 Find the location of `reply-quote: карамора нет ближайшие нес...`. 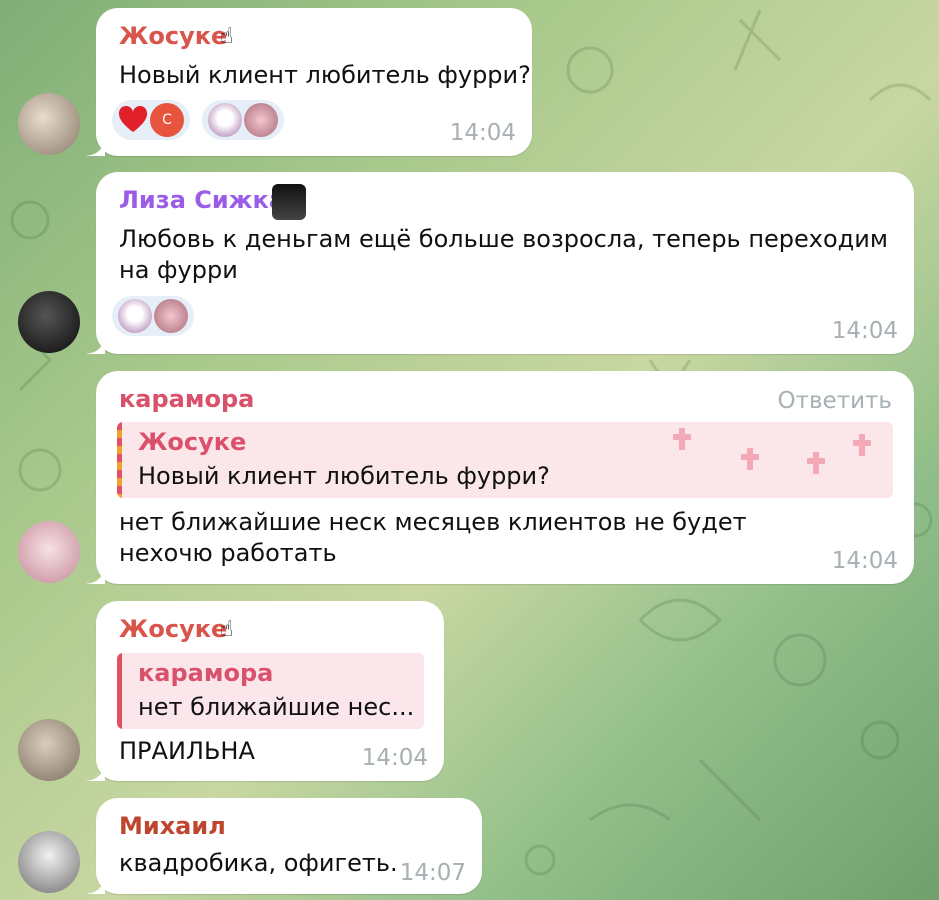

reply-quote: карамора нет ближайшие нес... is located at coordinates (270, 691).